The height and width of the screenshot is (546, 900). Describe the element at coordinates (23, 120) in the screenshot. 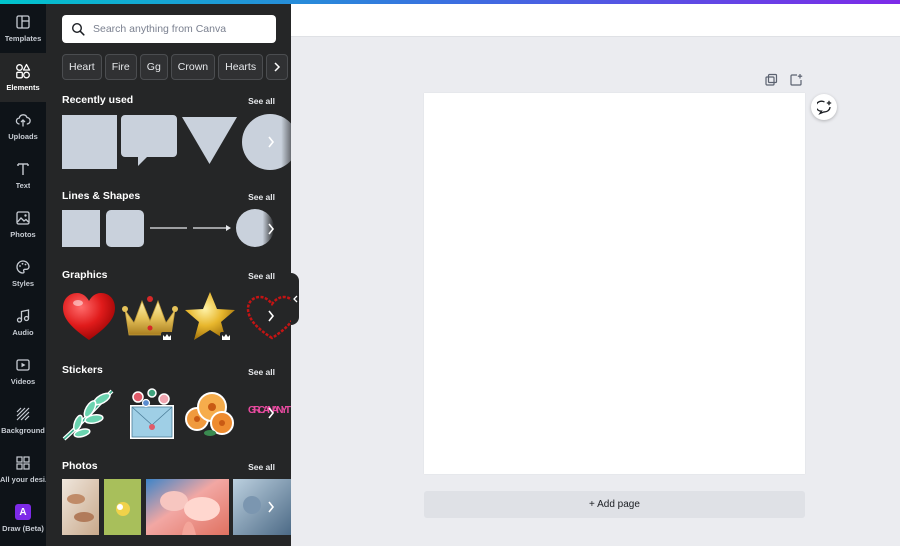

I see `upload-cloud-icon` at that location.